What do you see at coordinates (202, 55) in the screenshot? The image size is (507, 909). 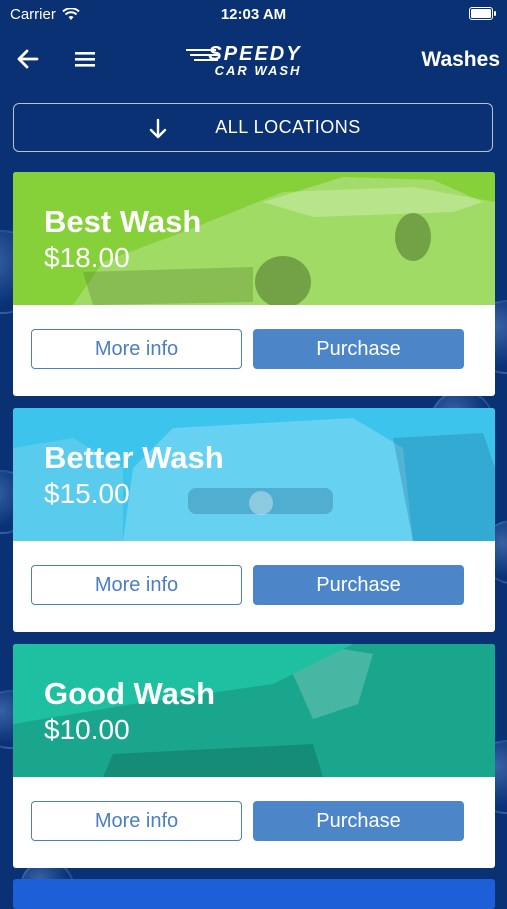 I see `speed-lines-icon` at bounding box center [202, 55].